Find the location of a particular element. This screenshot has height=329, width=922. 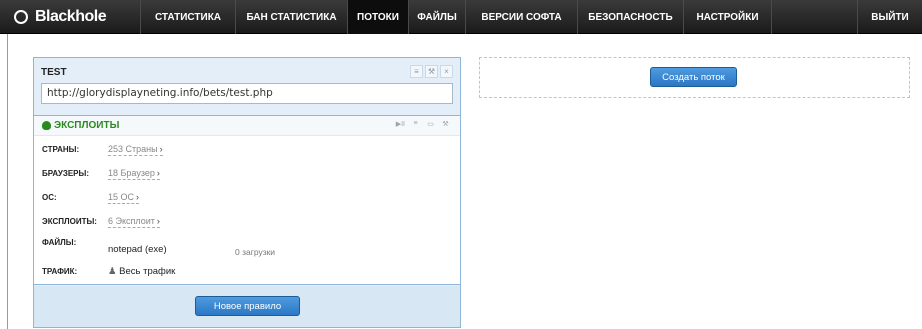

exploits-link: 6 Эксплоит › is located at coordinates (134, 222).